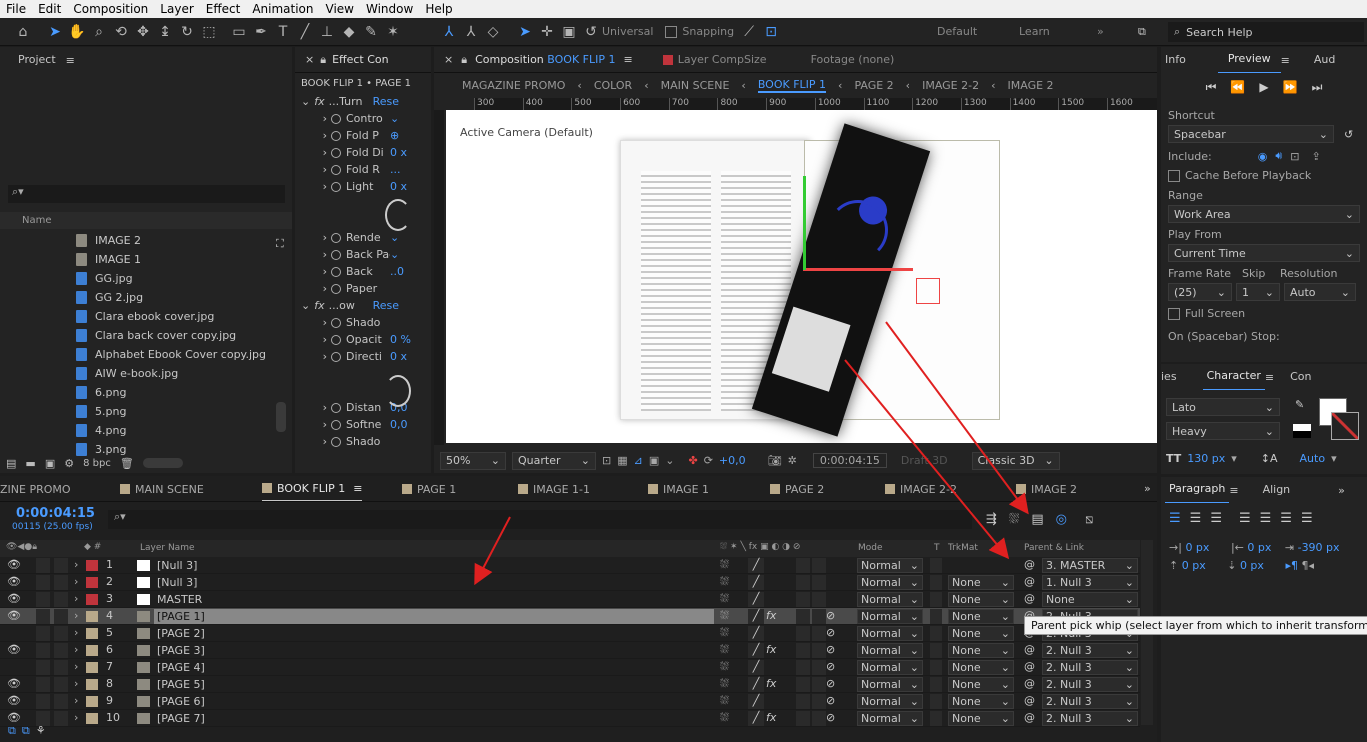  I want to click on fullscreen-checkbox, so click(1174, 313).